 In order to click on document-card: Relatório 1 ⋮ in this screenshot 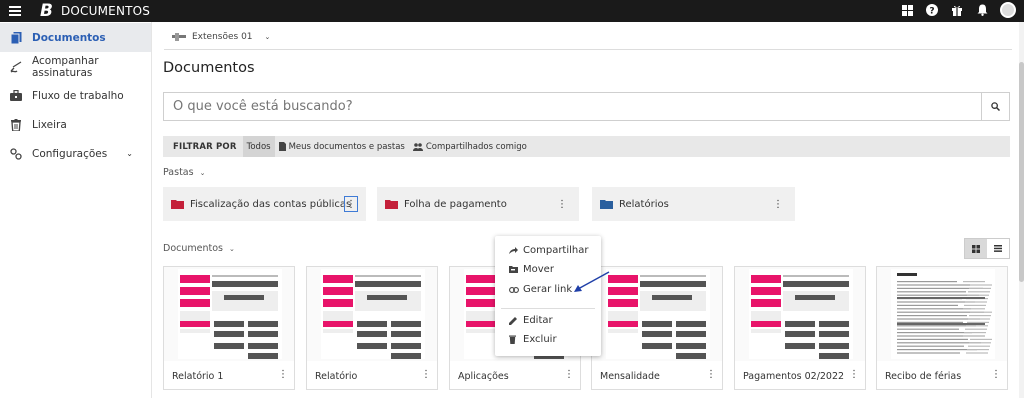, I will do `click(229, 328)`.